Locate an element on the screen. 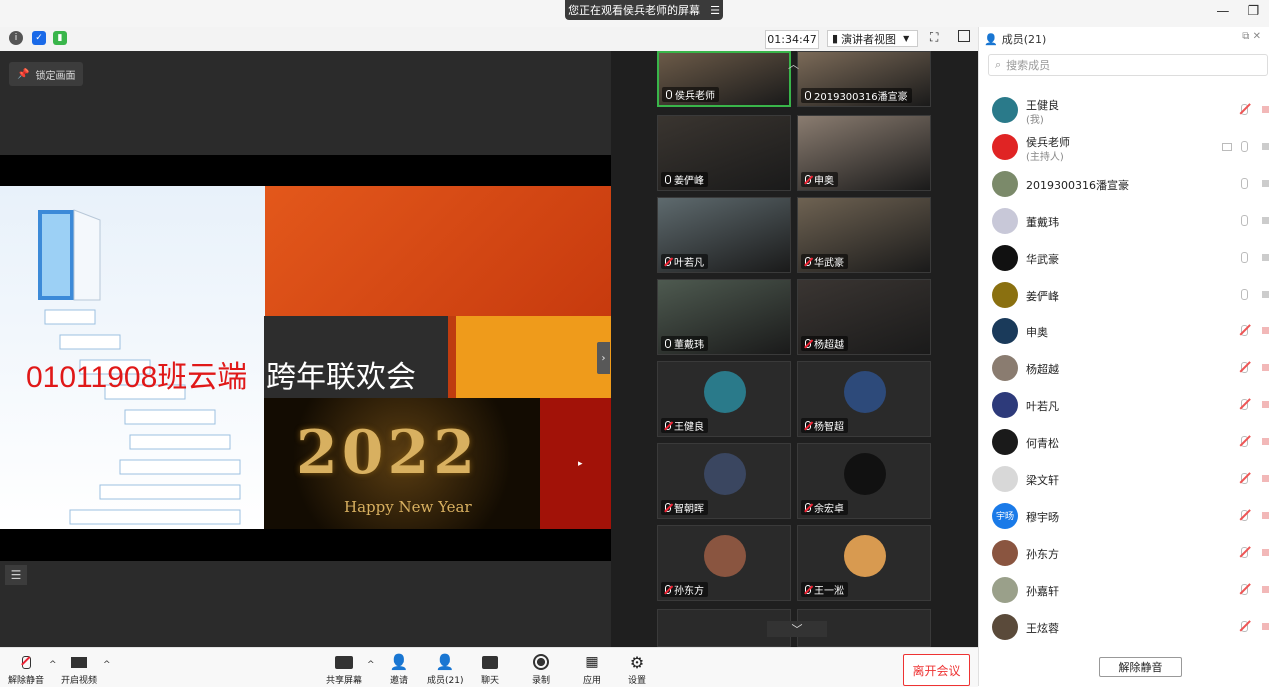 This screenshot has height=687, width=1269. record-button: 录制 is located at coordinates (541, 669).